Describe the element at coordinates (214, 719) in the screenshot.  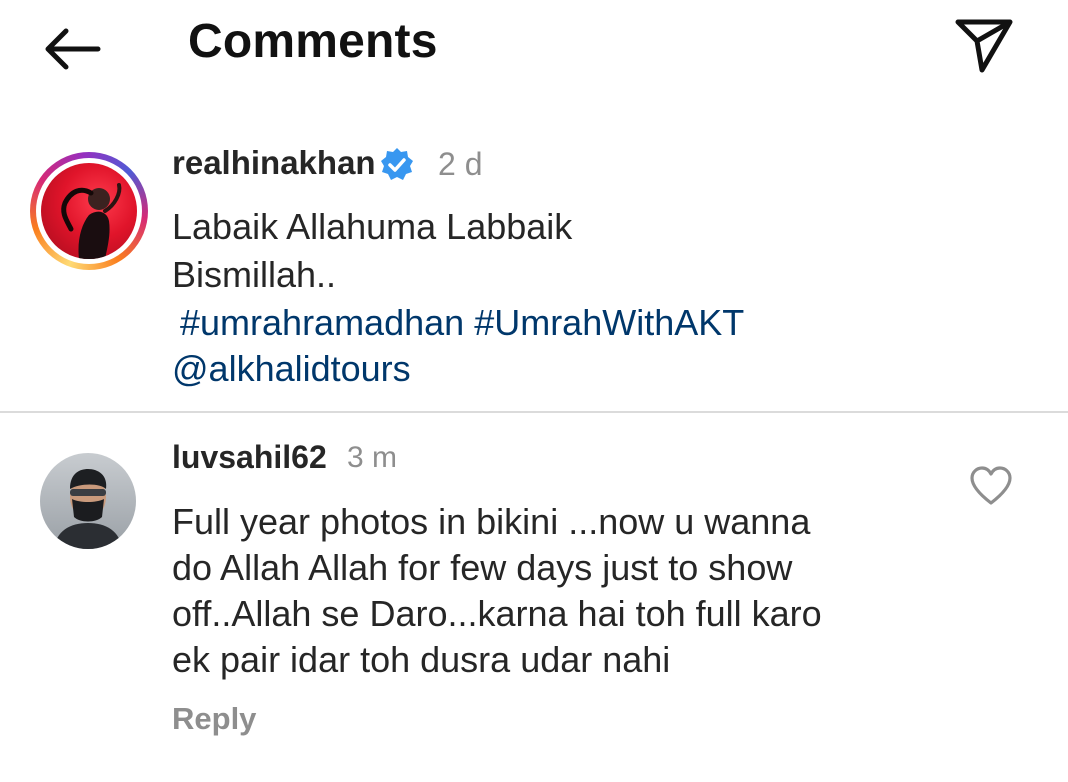
I see `reply-button: Reply` at that location.